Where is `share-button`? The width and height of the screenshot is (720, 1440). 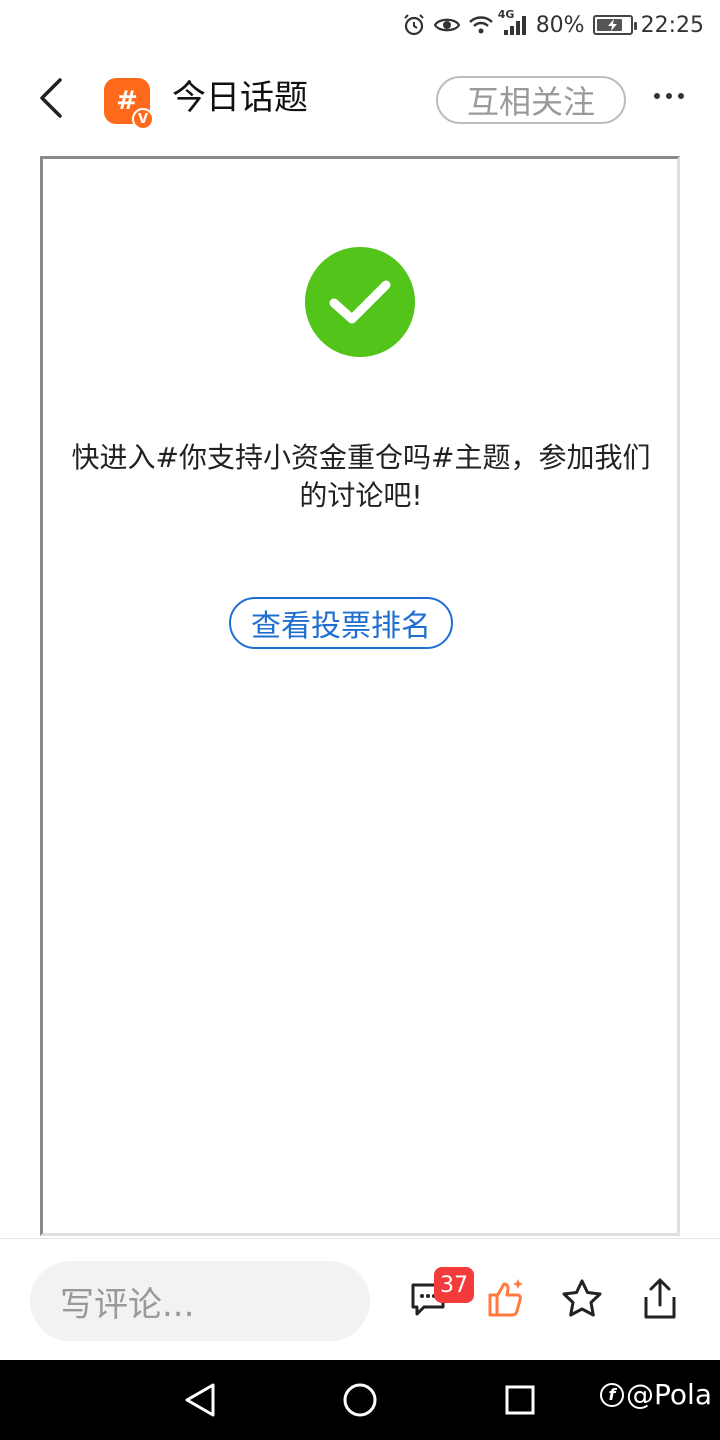 share-button is located at coordinates (660, 1299).